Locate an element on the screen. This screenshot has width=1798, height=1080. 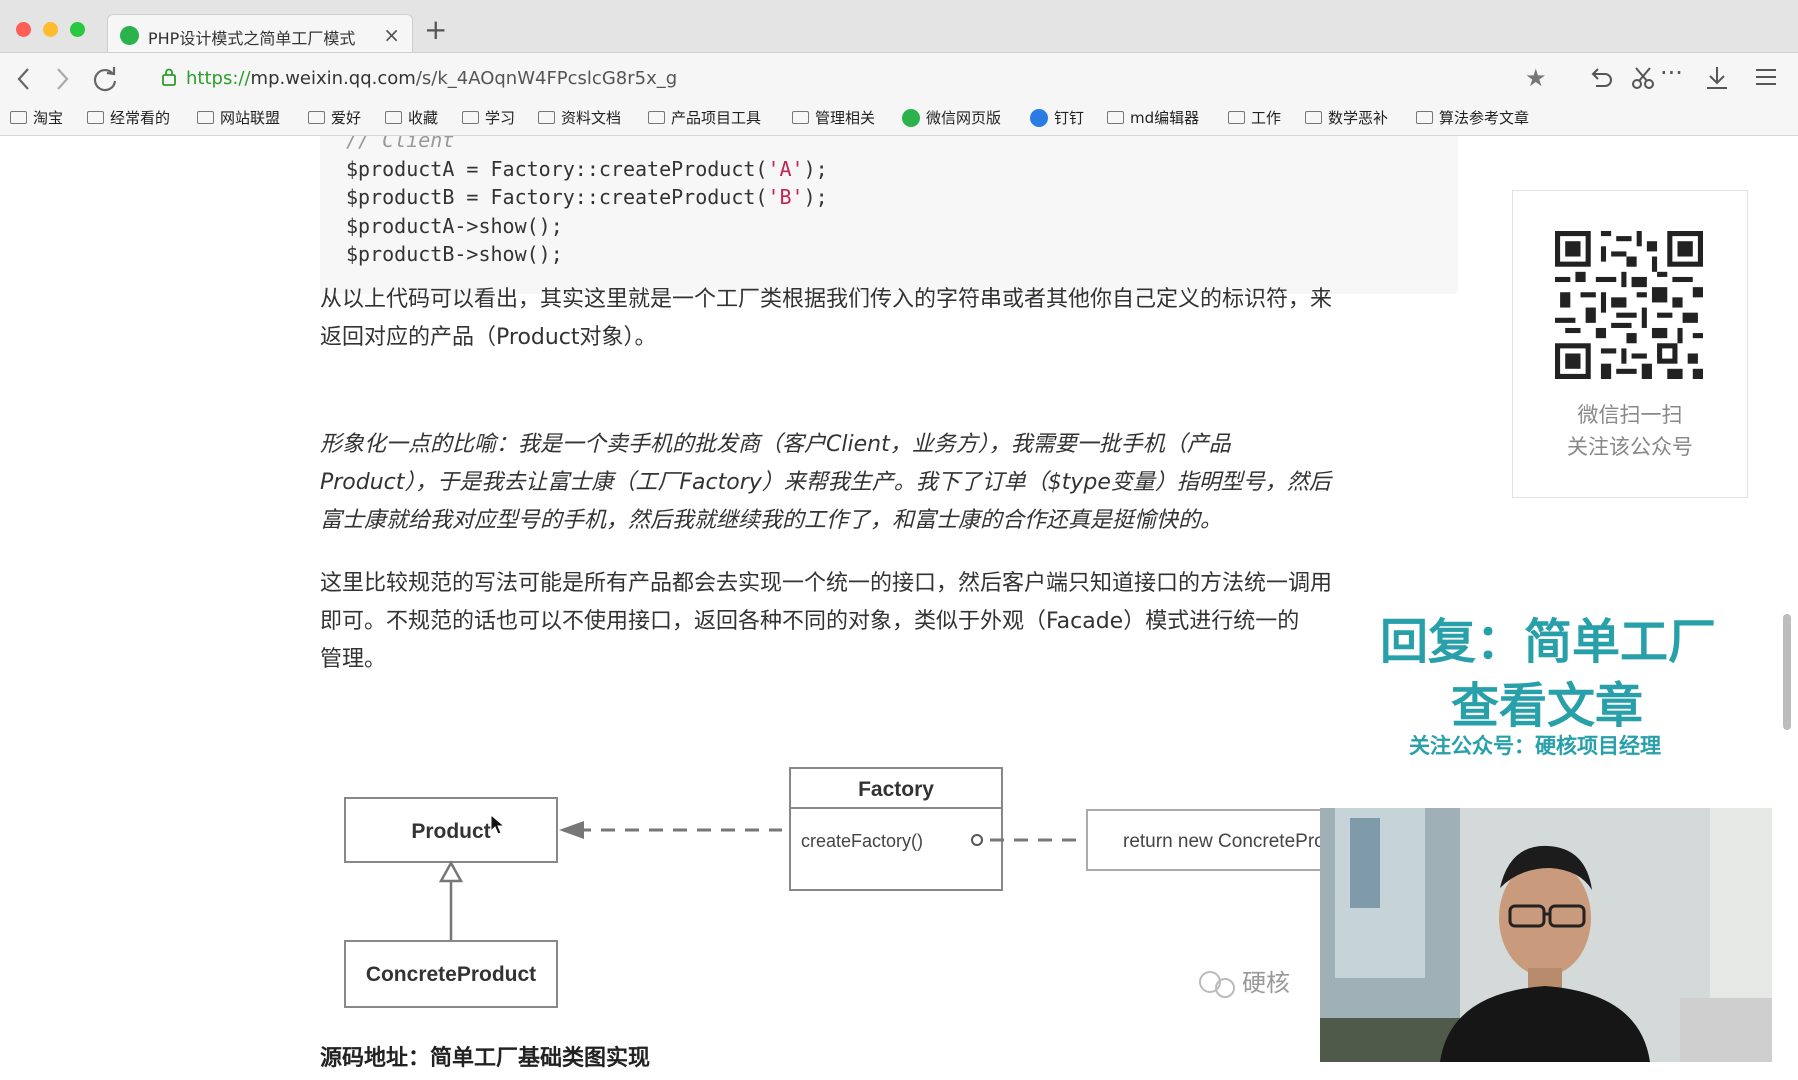
bookmark-label: 学习 is located at coordinates (500, 118).